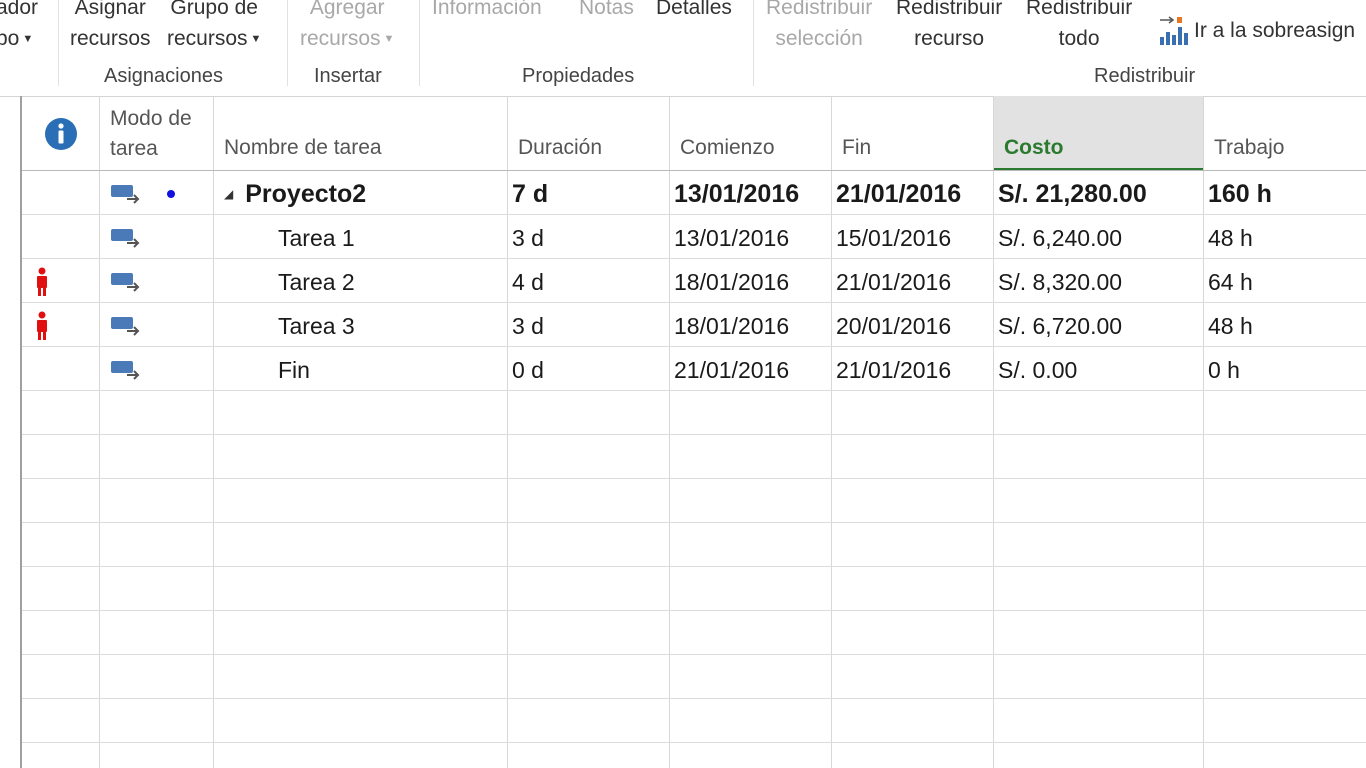 This screenshot has height=768, width=1366. What do you see at coordinates (360, 133) in the screenshot?
I see `header-nombre-tarea: Nombre de tarea` at bounding box center [360, 133].